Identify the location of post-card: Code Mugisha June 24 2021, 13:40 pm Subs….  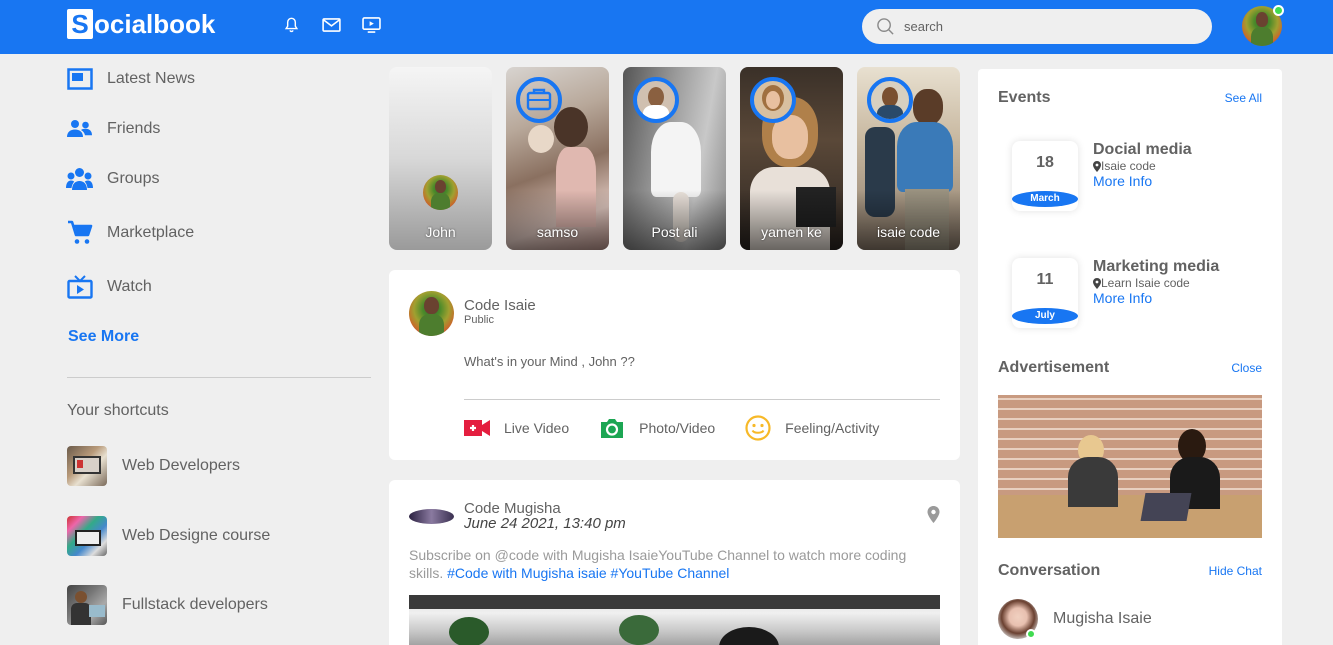
(674, 562).